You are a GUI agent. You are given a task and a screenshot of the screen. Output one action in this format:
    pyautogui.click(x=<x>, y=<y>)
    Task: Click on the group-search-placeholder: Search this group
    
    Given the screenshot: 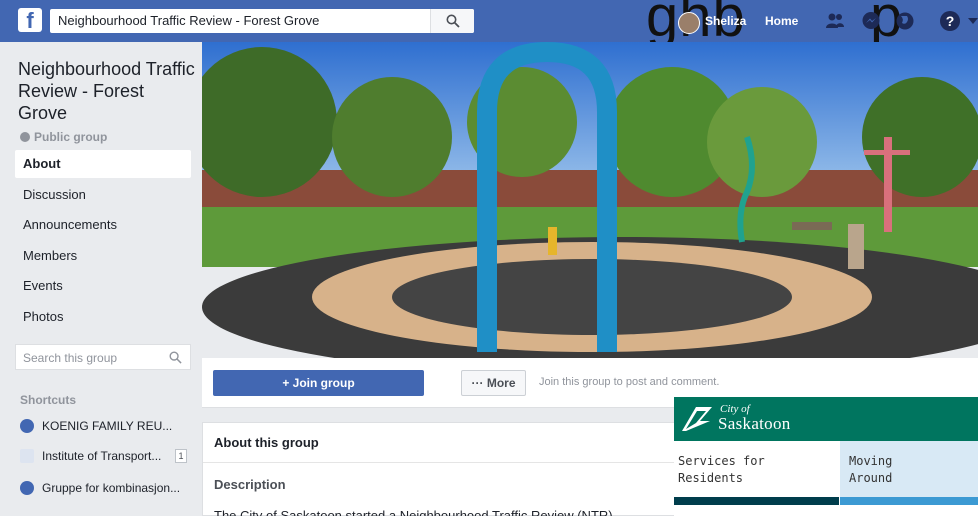 What is the action you would take?
    pyautogui.click(x=70, y=358)
    